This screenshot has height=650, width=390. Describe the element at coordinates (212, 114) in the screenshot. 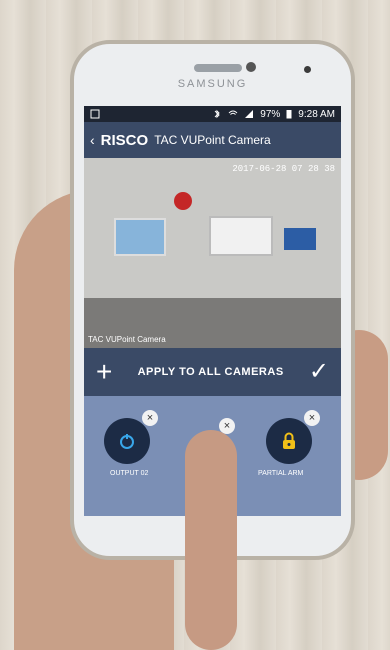

I see `status-bar: 97% 9:28 AM` at that location.